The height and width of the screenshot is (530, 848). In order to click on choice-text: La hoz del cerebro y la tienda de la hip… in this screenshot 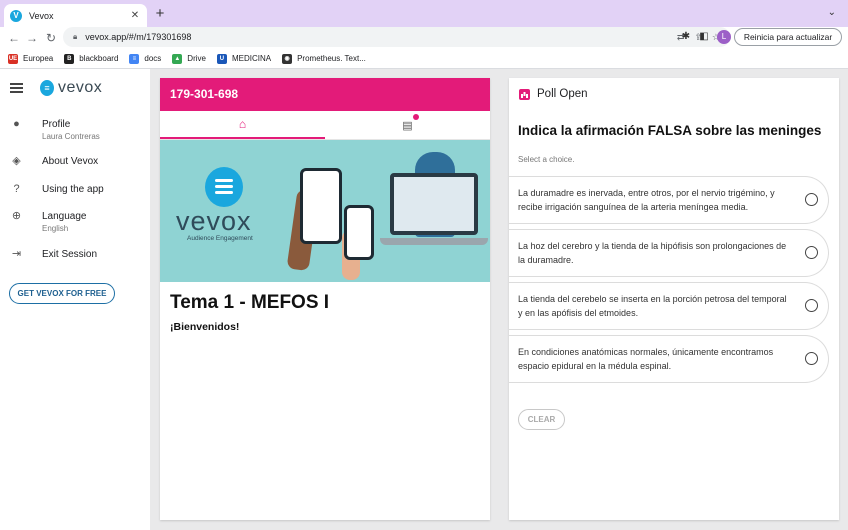, I will do `click(652, 253)`.